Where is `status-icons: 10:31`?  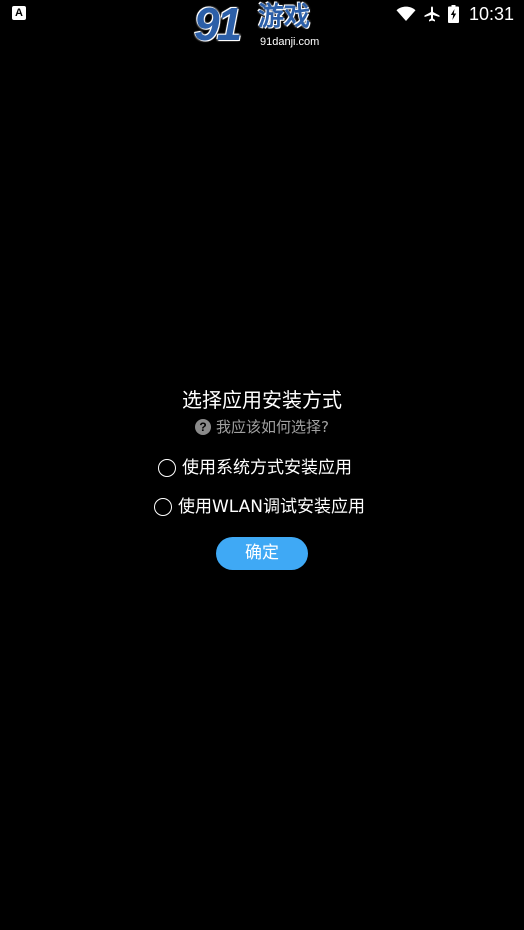 status-icons: 10:31 is located at coordinates (455, 14).